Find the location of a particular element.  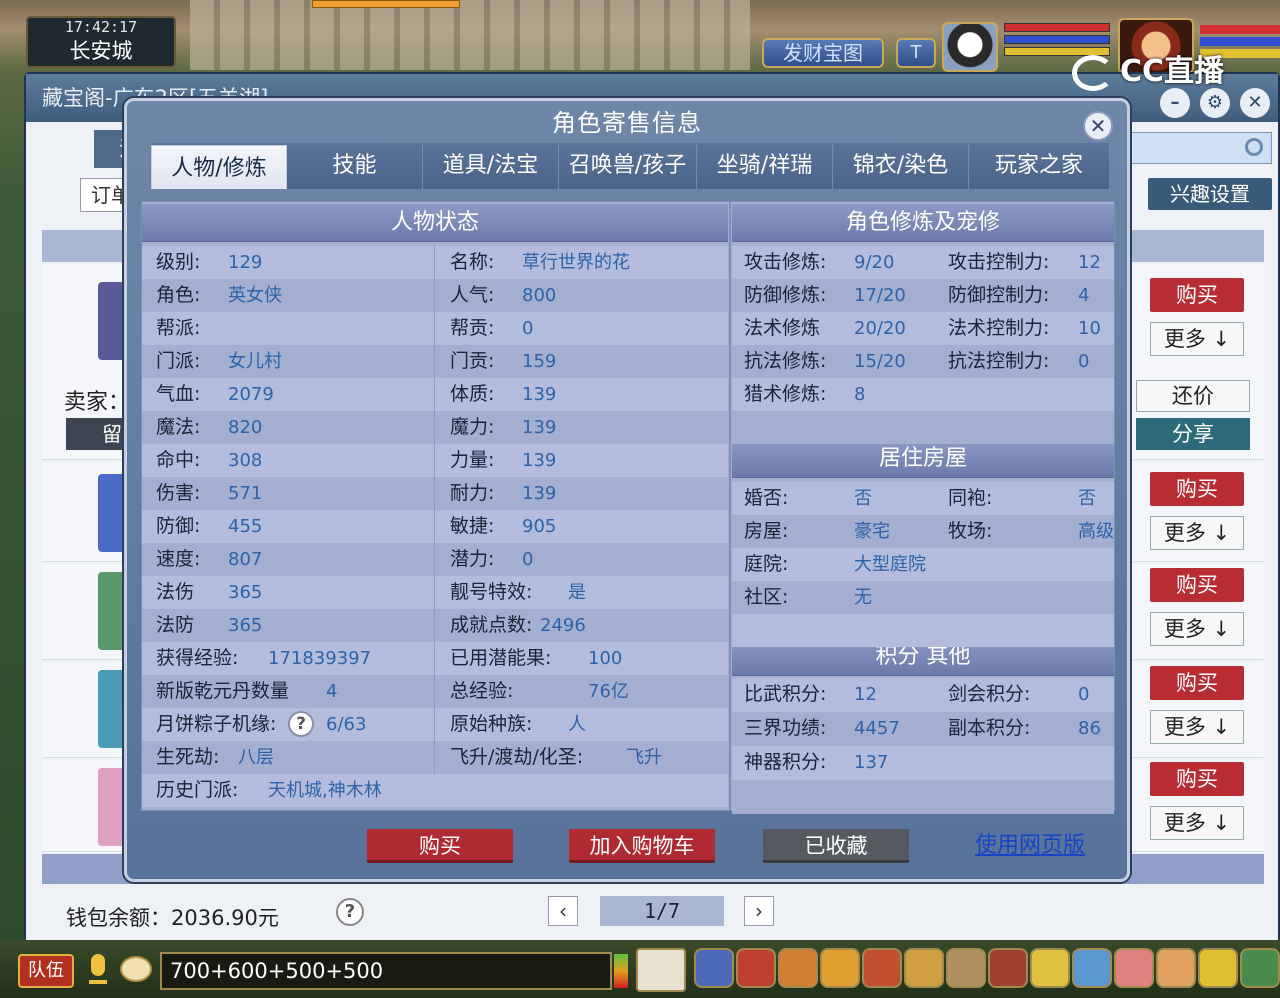

detail-value: 8 is located at coordinates (860, 394).